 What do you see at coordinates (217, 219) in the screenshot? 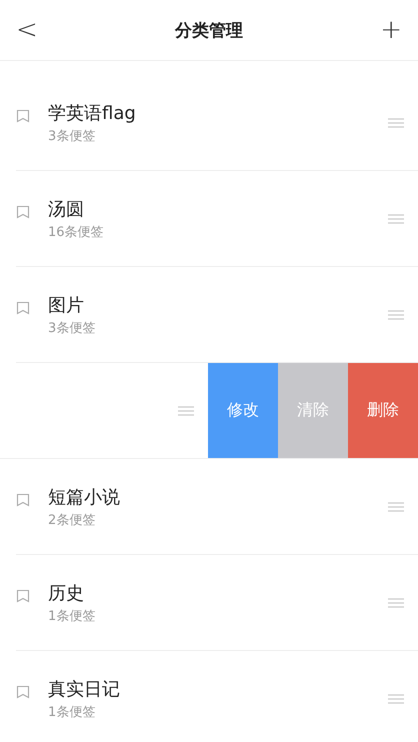
I see `category-row: 汤圆 16条便签` at bounding box center [217, 219].